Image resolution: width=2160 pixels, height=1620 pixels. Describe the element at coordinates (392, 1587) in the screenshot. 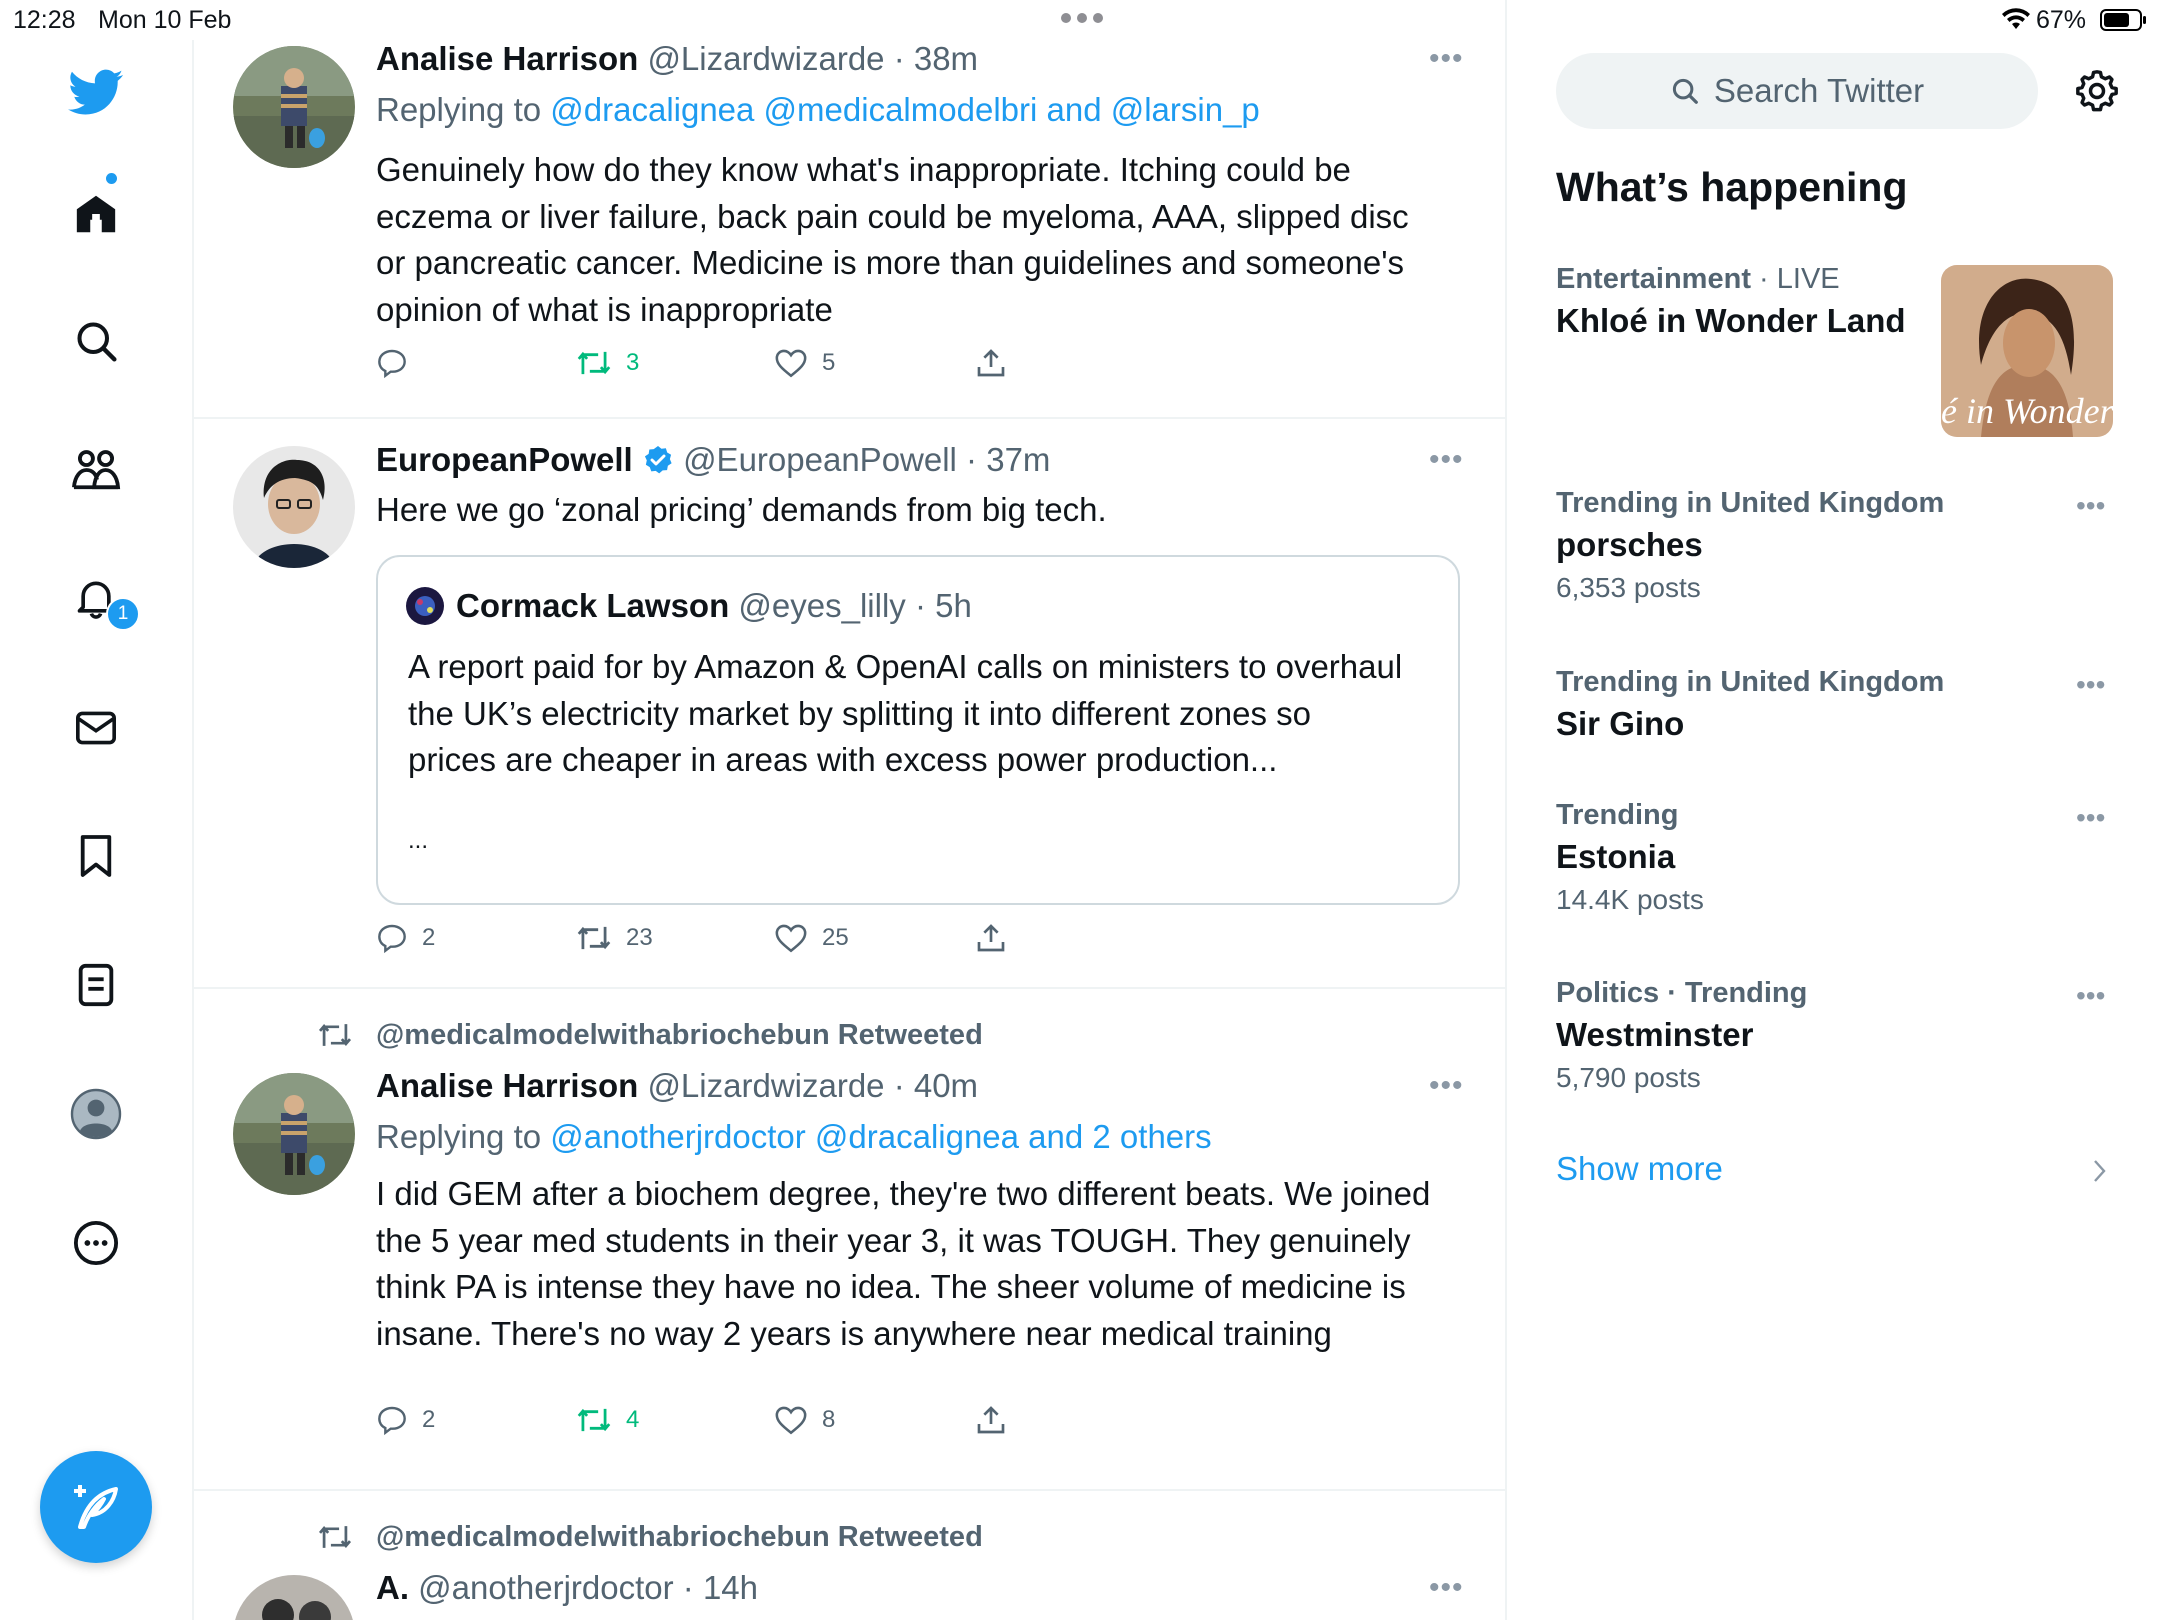

I see `author-name: A.` at that location.